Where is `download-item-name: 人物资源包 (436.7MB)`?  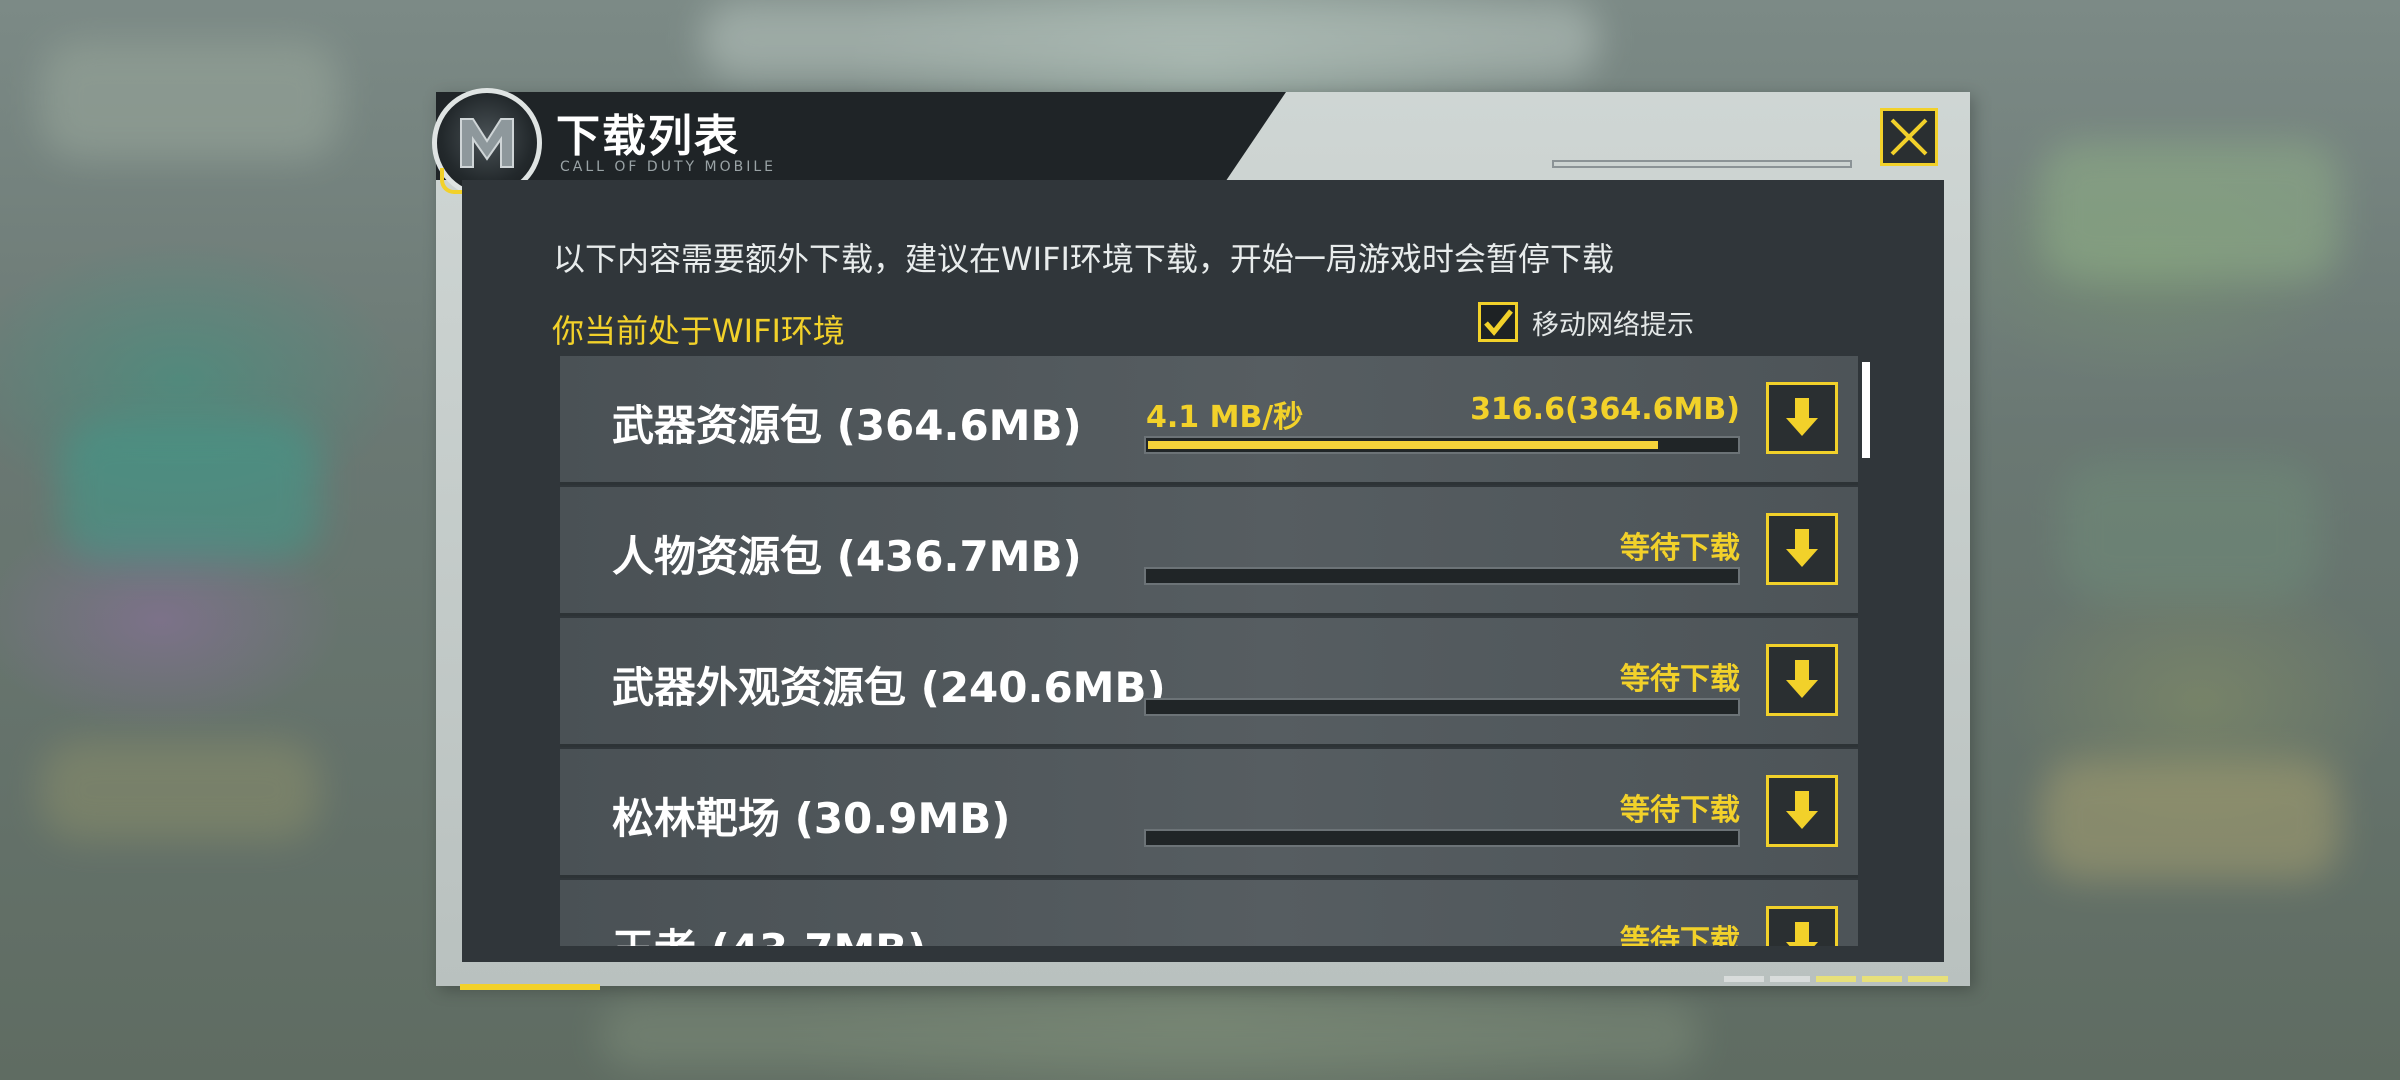
download-item-name: 人物资源包 (436.7MB) is located at coordinates (847, 556).